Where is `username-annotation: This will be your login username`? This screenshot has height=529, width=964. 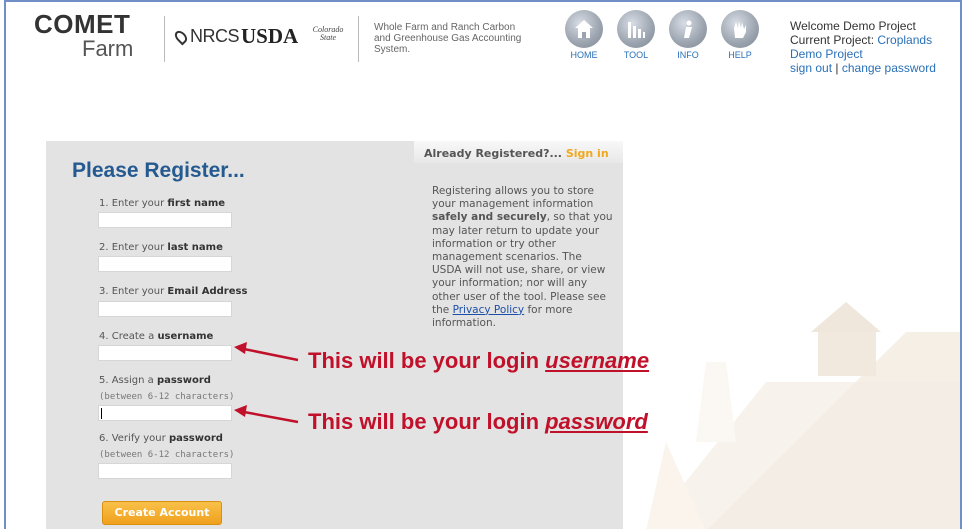
username-annotation: This will be your login username is located at coordinates (478, 361).